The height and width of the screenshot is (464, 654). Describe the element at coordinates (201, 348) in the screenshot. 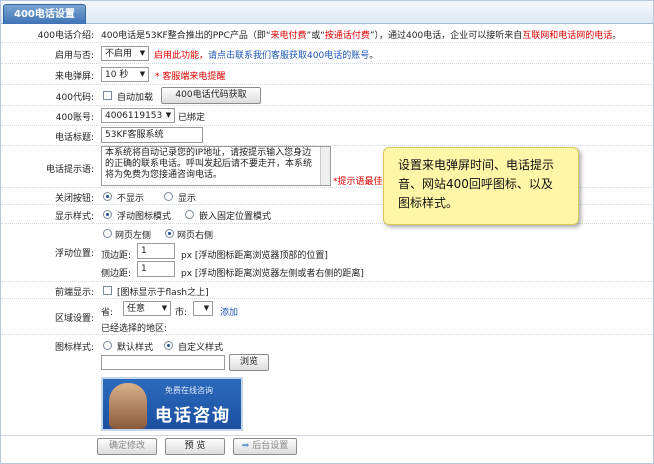

I see `custom-style-label: 自定义样式` at that location.